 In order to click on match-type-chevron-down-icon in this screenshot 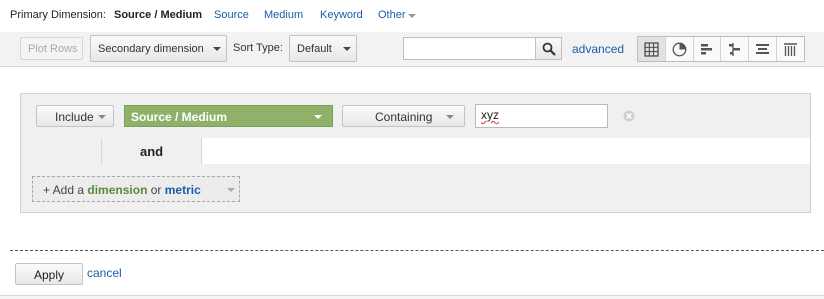, I will do `click(450, 117)`.